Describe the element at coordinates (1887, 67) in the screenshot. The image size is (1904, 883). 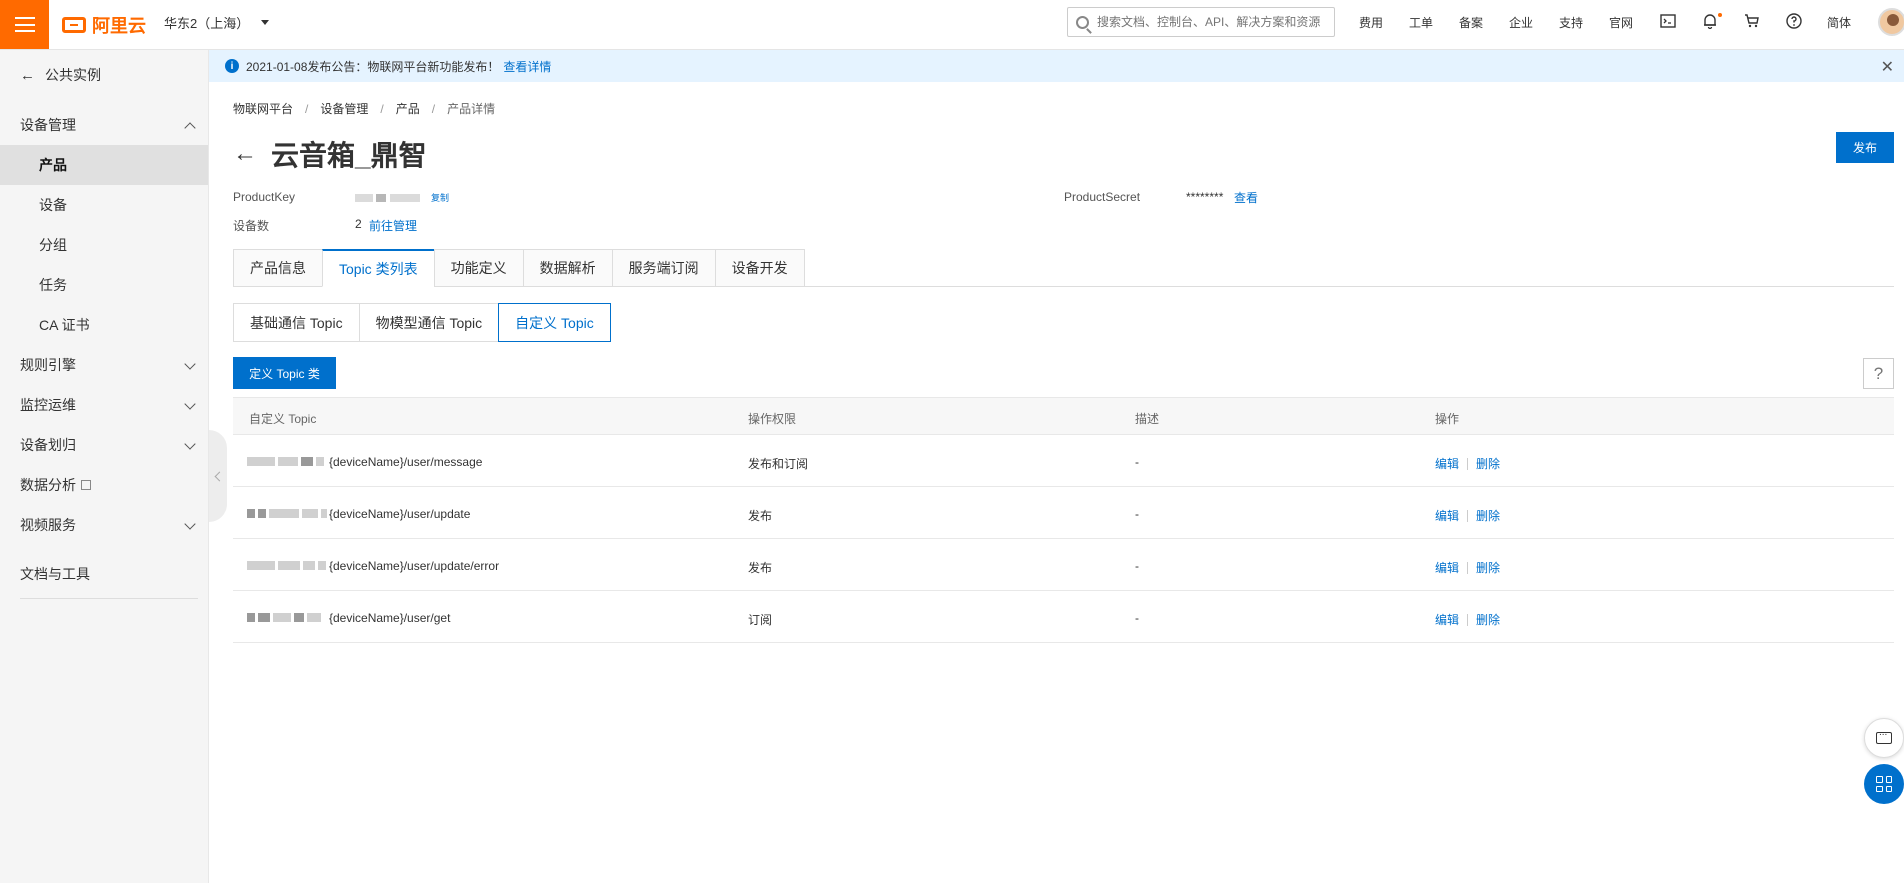
I see `close-icon: ✕` at that location.